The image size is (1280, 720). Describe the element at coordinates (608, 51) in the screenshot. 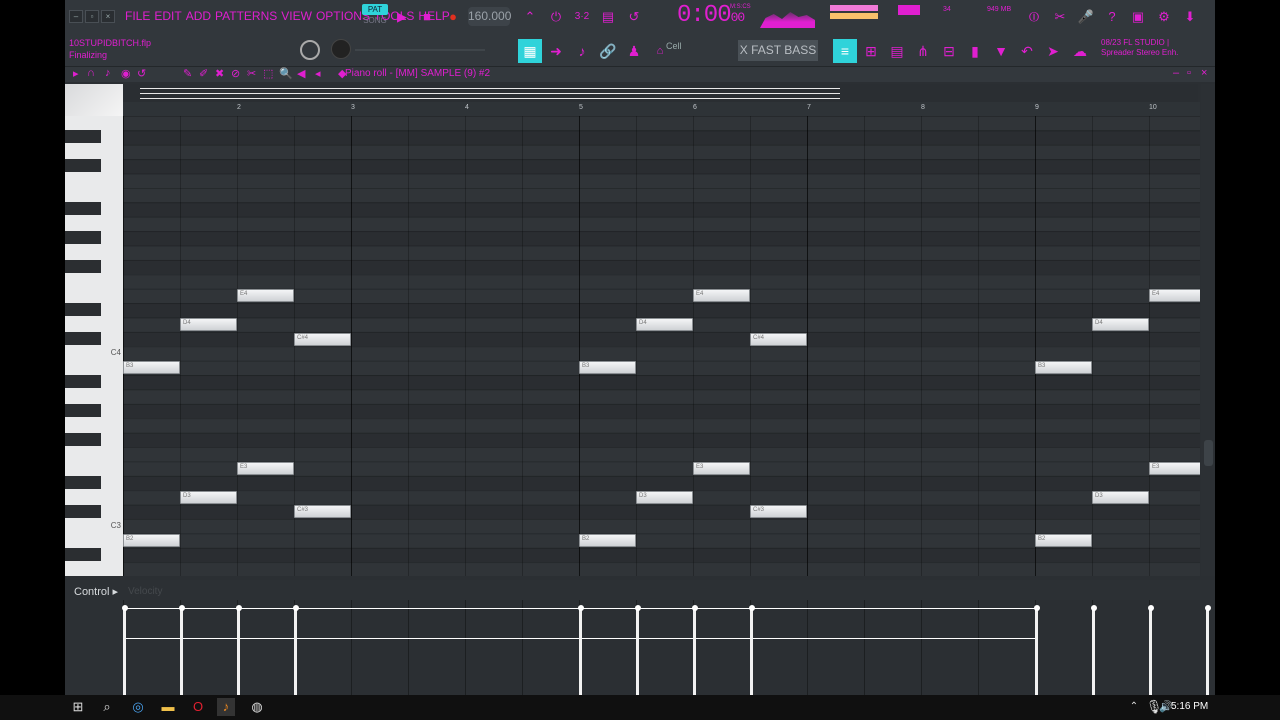

I see `link-icon: 🔗` at that location.